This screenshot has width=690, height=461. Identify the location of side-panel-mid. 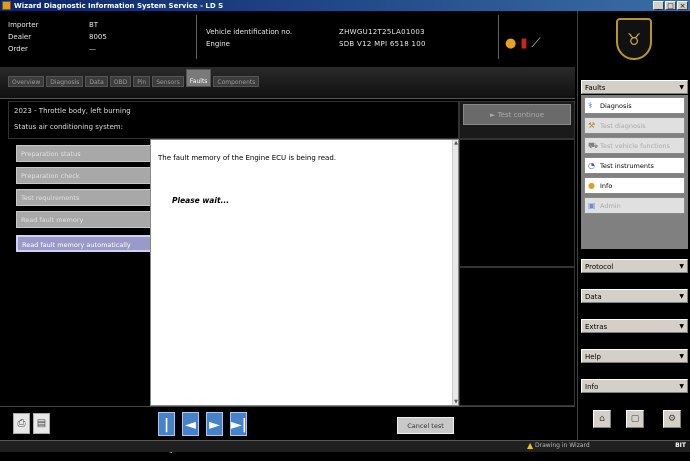
(517, 203).